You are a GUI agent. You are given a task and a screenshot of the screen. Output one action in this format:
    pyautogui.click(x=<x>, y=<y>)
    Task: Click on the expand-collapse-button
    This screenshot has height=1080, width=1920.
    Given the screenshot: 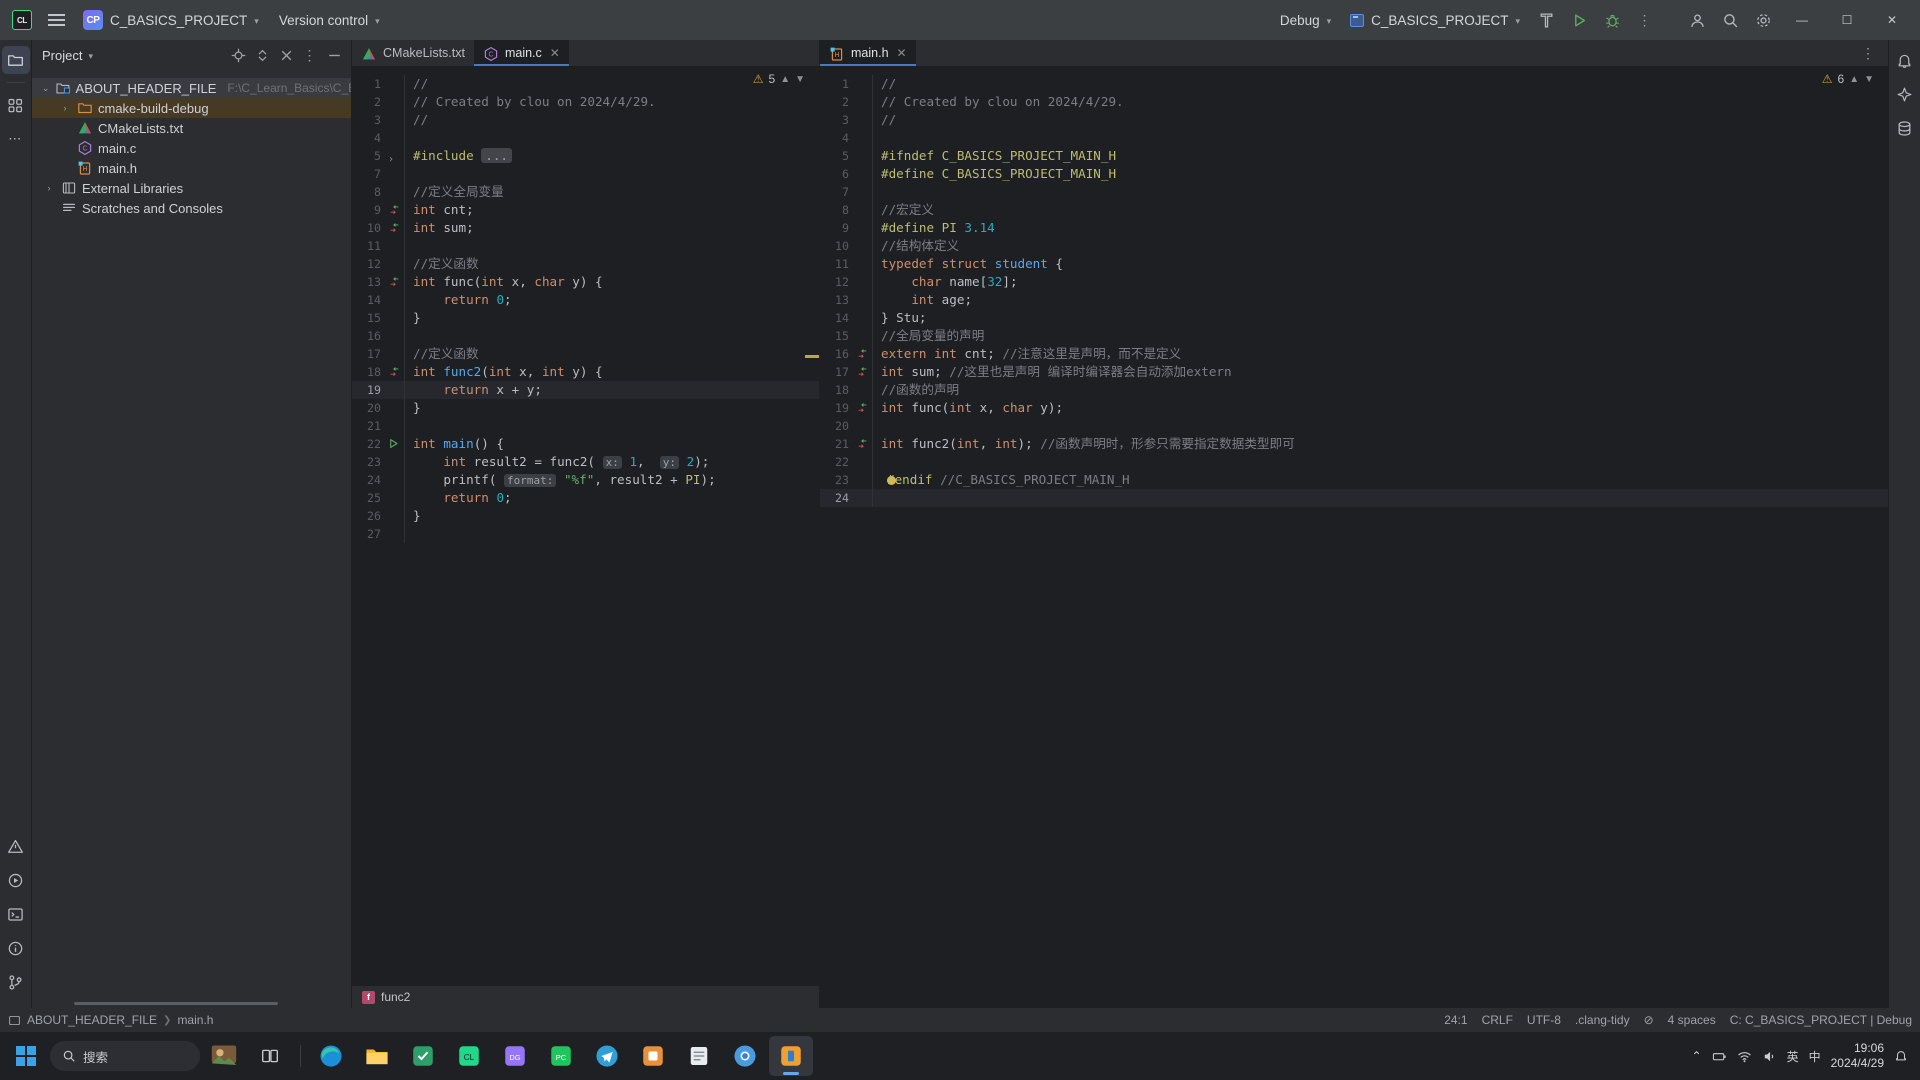 What is the action you would take?
    pyautogui.click(x=262, y=55)
    